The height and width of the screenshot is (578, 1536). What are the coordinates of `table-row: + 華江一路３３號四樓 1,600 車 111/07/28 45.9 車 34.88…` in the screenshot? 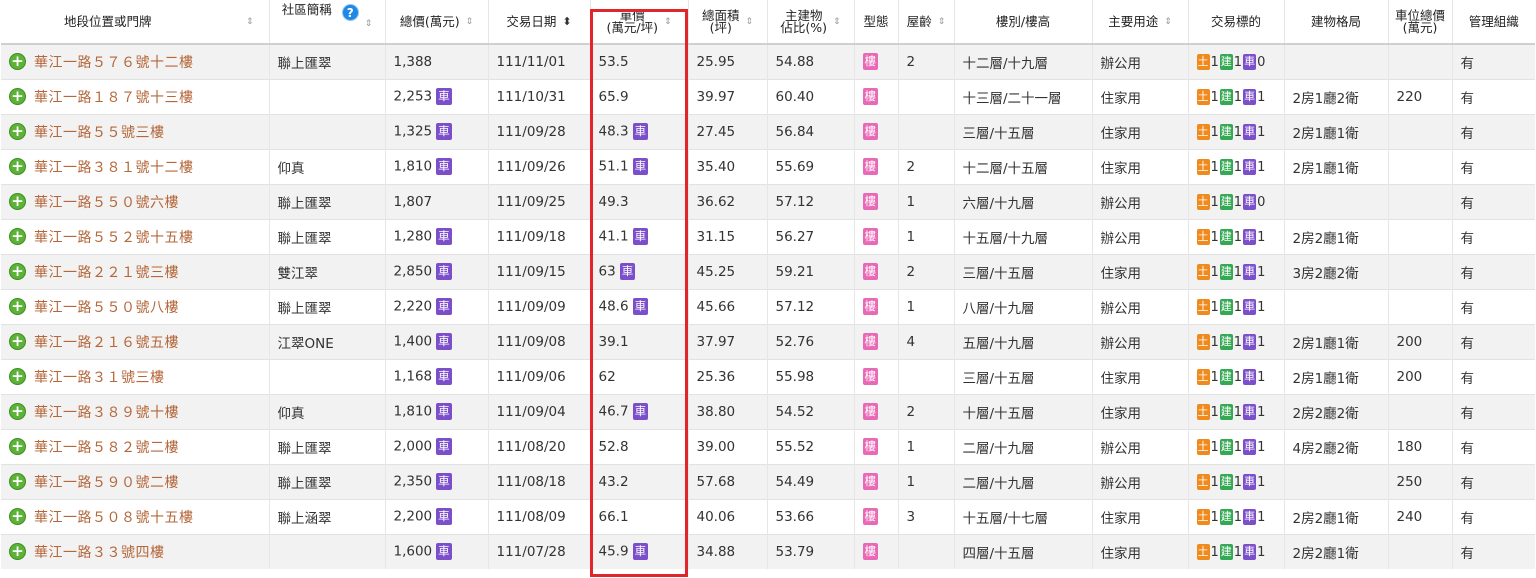 It's located at (768, 551).